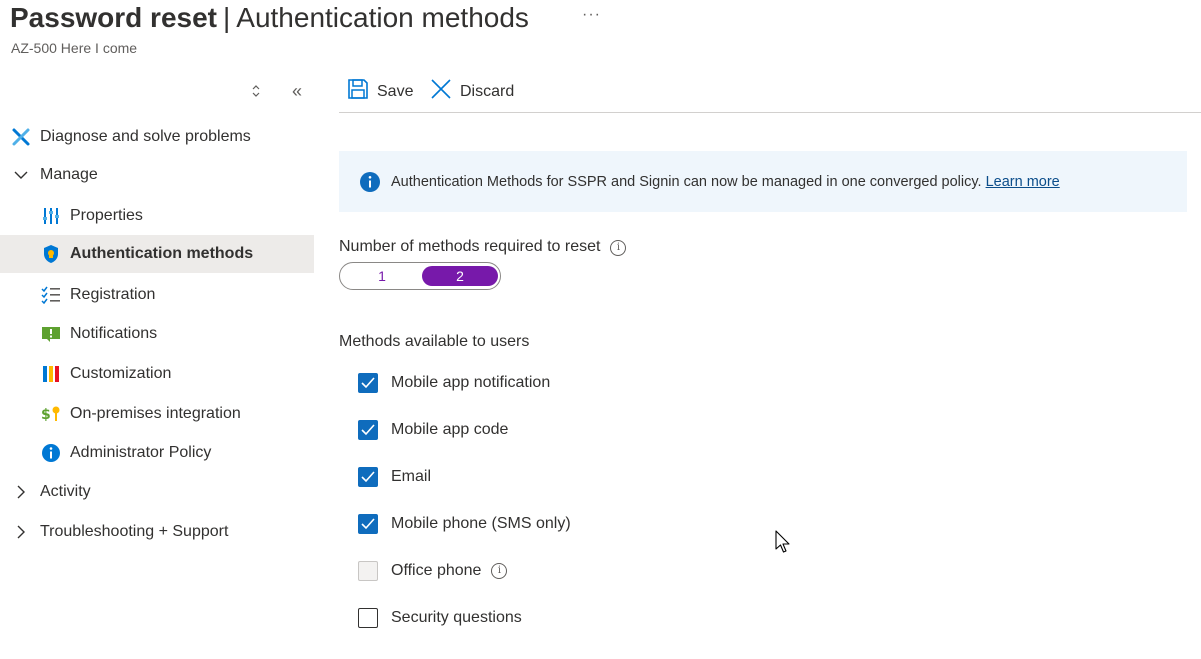 The height and width of the screenshot is (659, 1201). Describe the element at coordinates (69, 174) in the screenshot. I see `sidebar-item-label: Manage` at that location.